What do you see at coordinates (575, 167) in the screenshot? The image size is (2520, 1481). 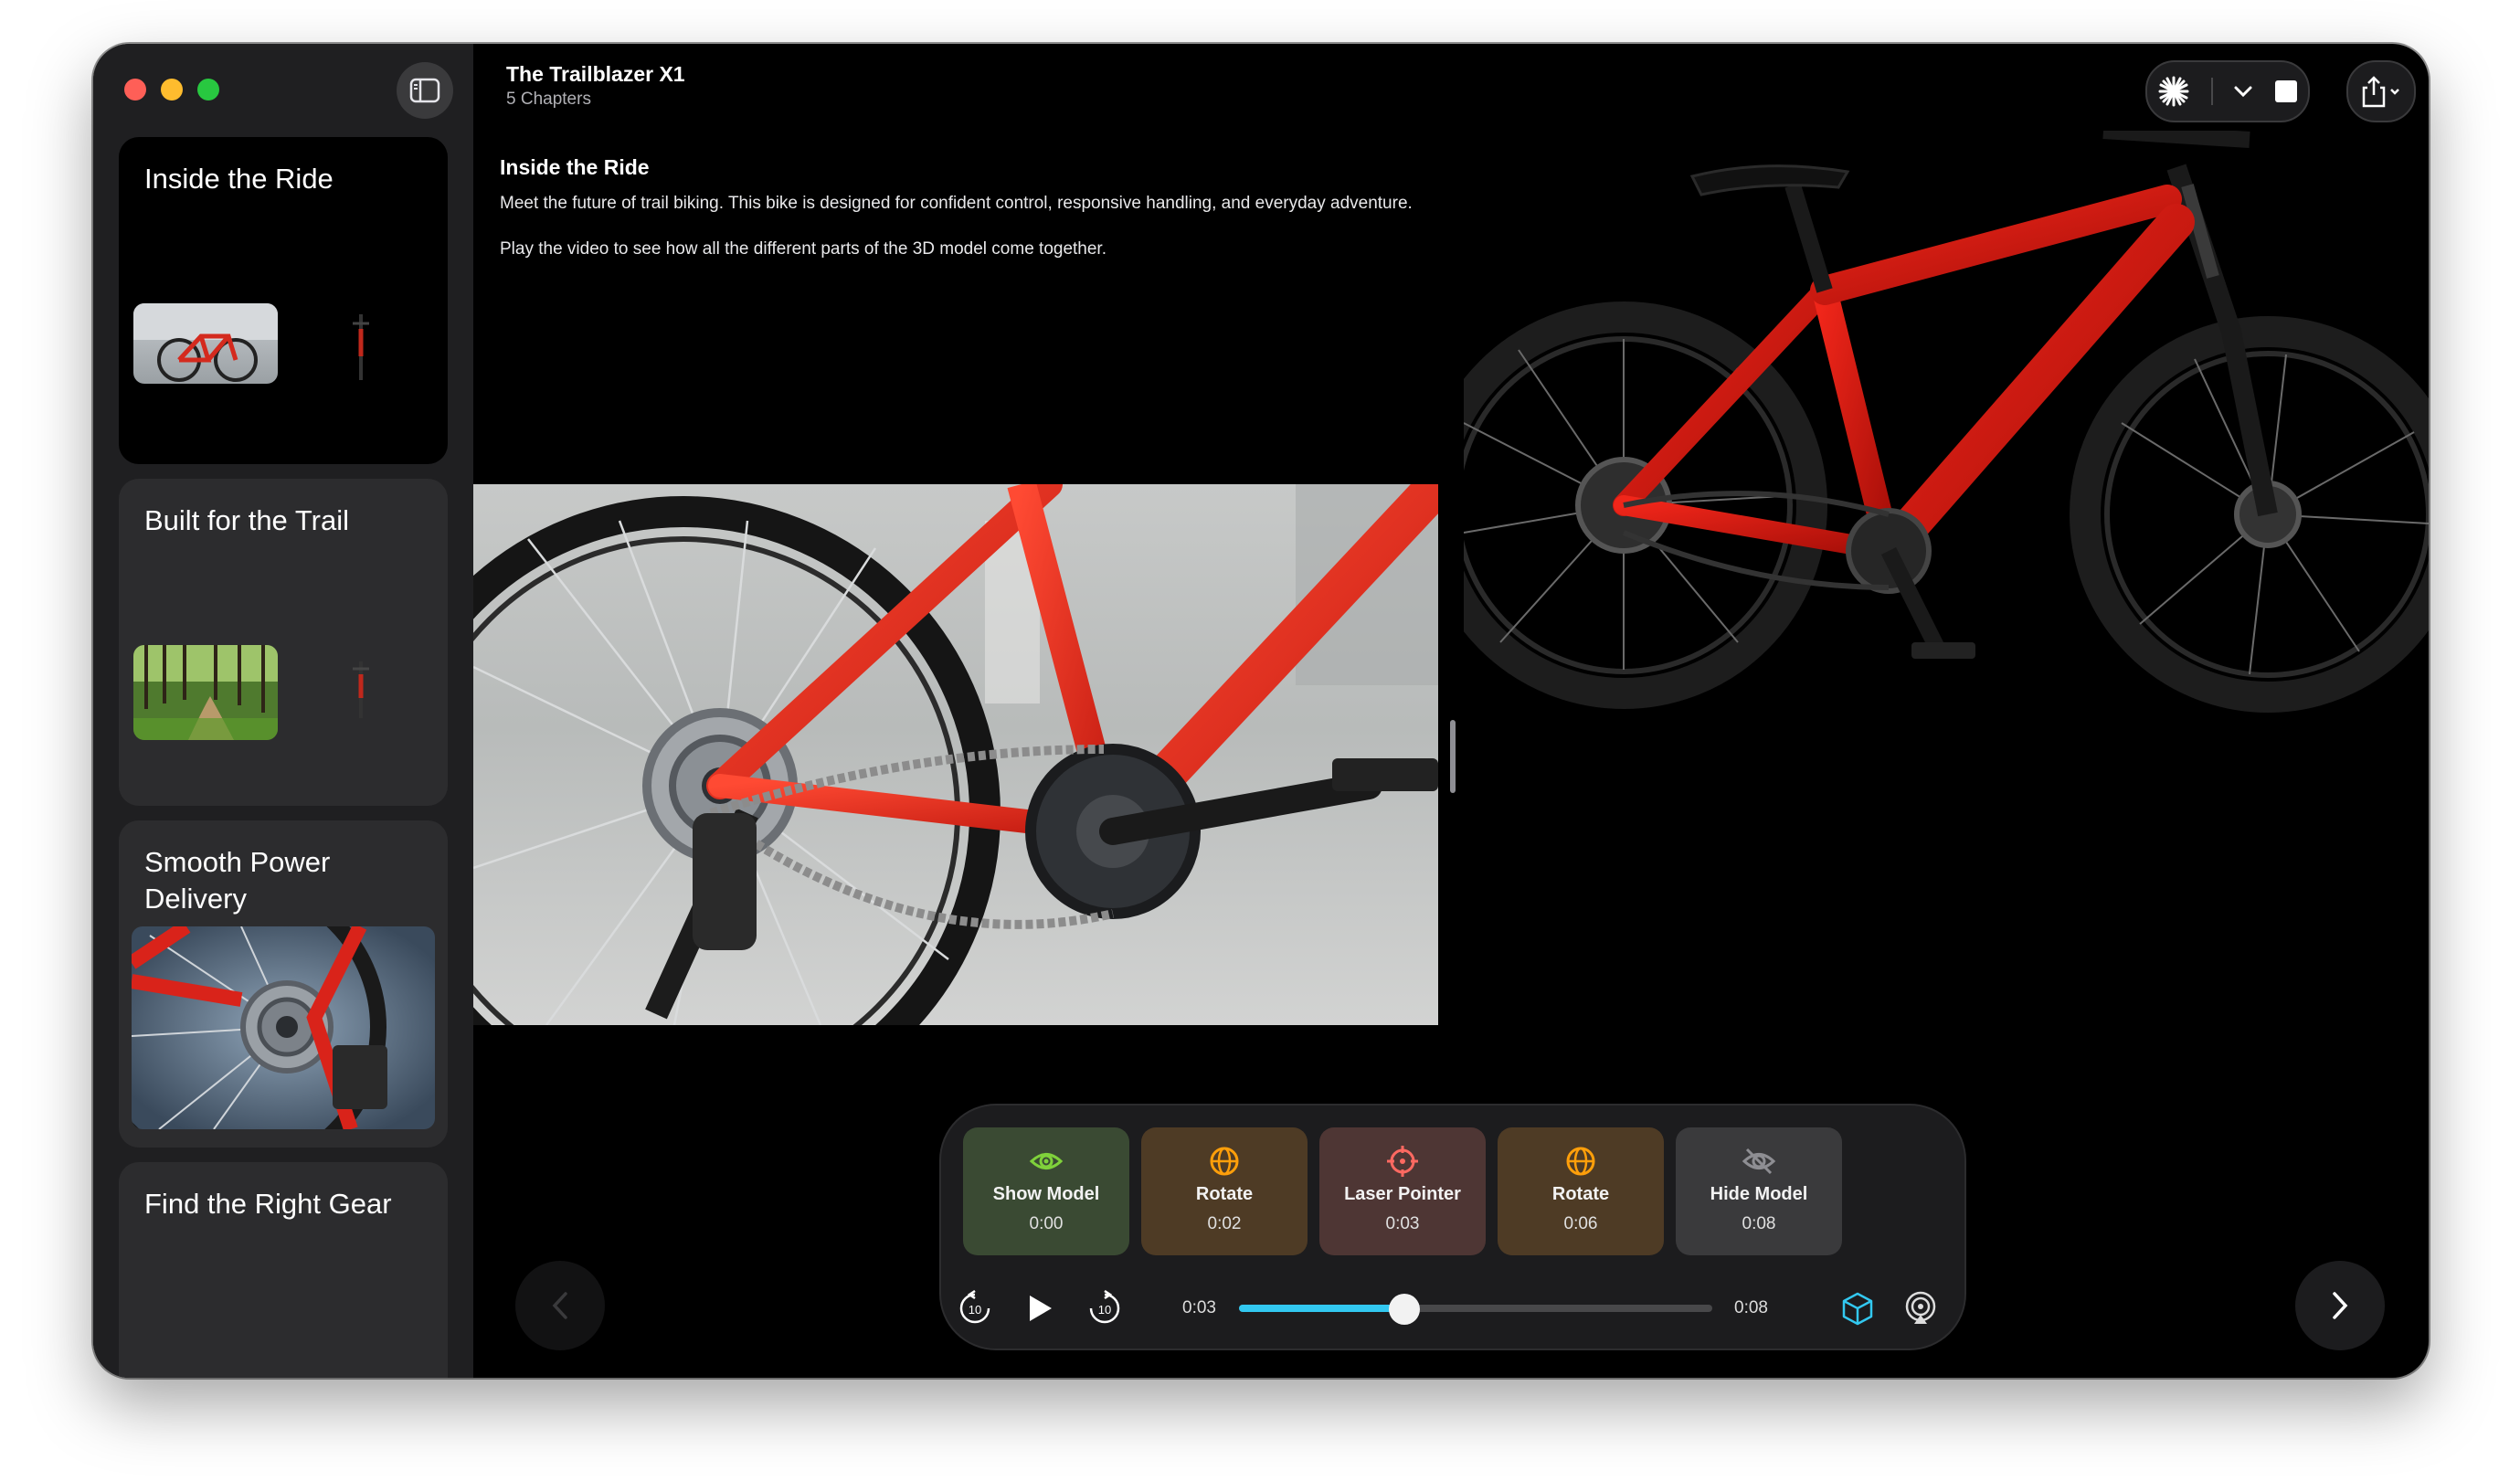 I see `content-heading: Inside the Ride` at bounding box center [575, 167].